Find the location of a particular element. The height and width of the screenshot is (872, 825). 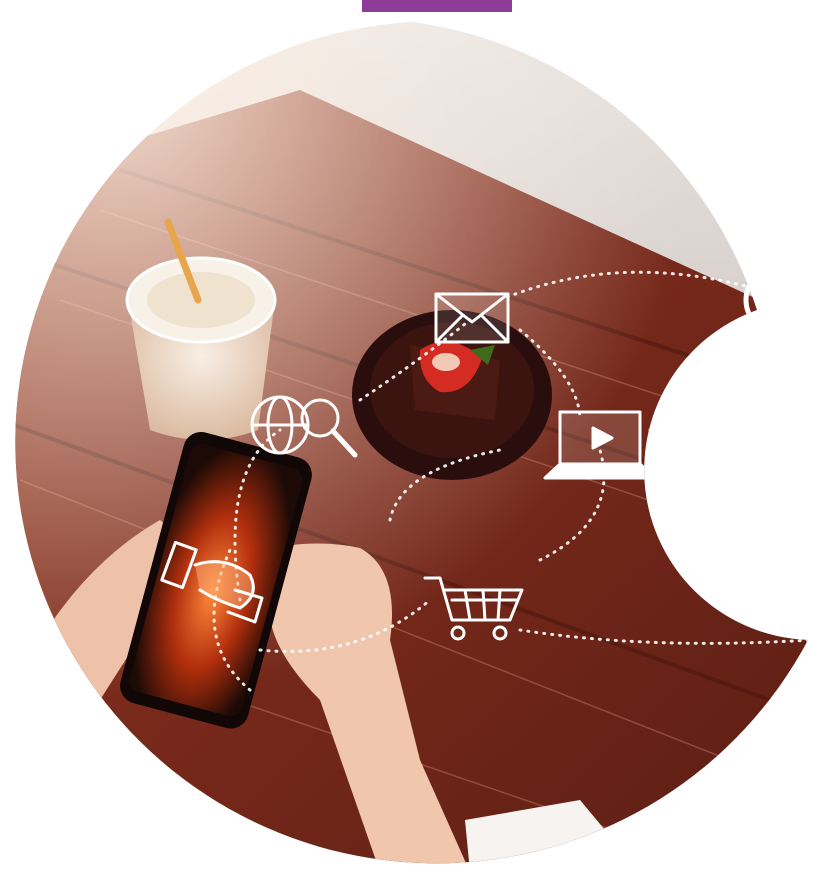

at-sign-icon is located at coordinates (776, 300).